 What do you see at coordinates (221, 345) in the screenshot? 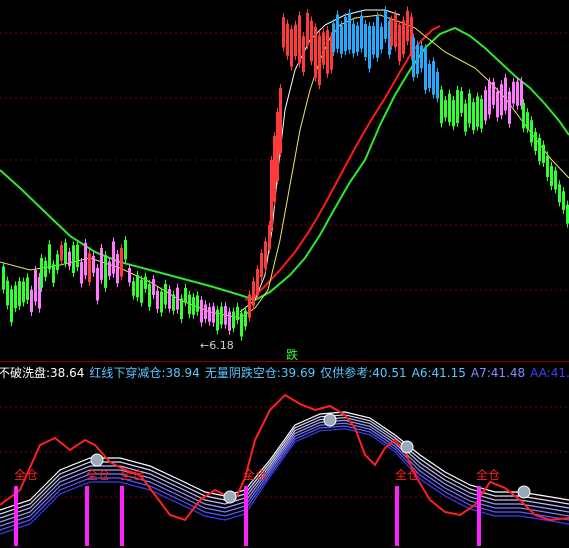
I see `low-marker-value: 6.18` at bounding box center [221, 345].